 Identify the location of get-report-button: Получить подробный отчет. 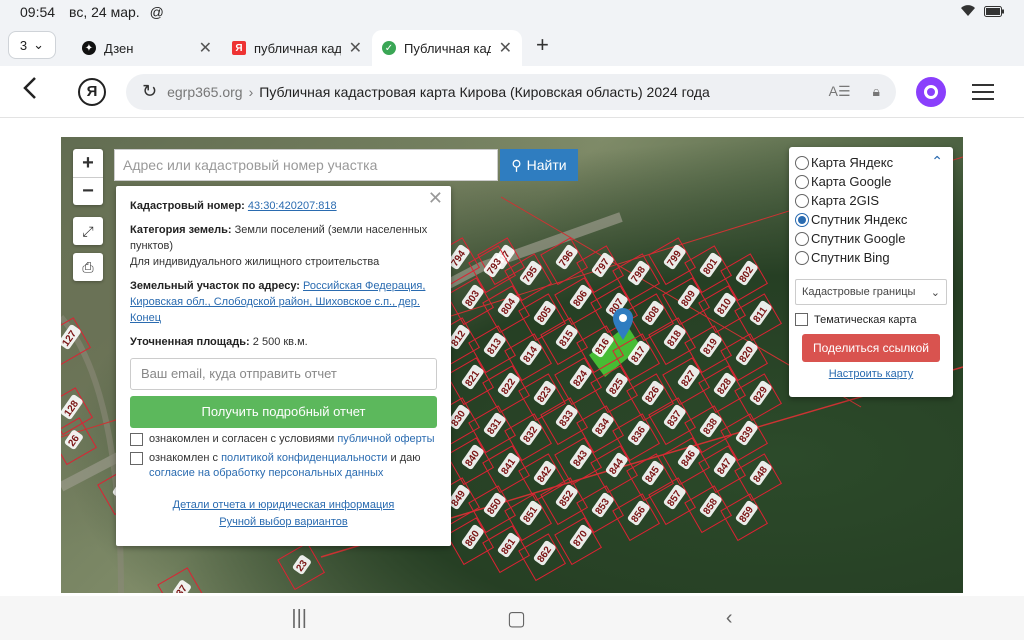
(283, 412).